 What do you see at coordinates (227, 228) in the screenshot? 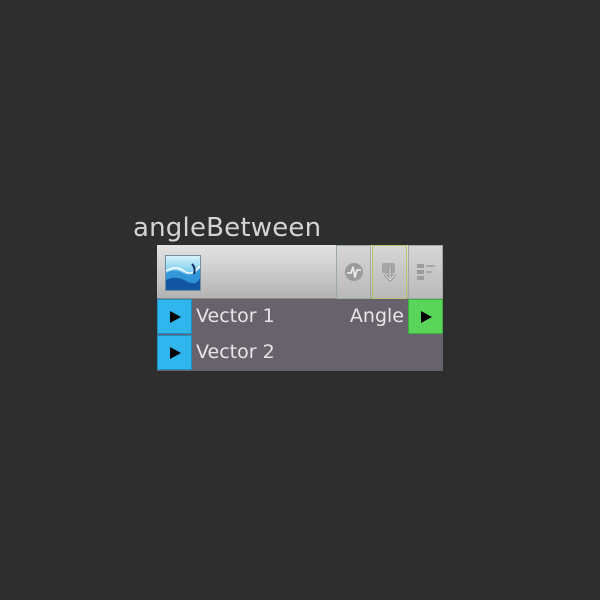
I see `node-title: angleBetween` at bounding box center [227, 228].